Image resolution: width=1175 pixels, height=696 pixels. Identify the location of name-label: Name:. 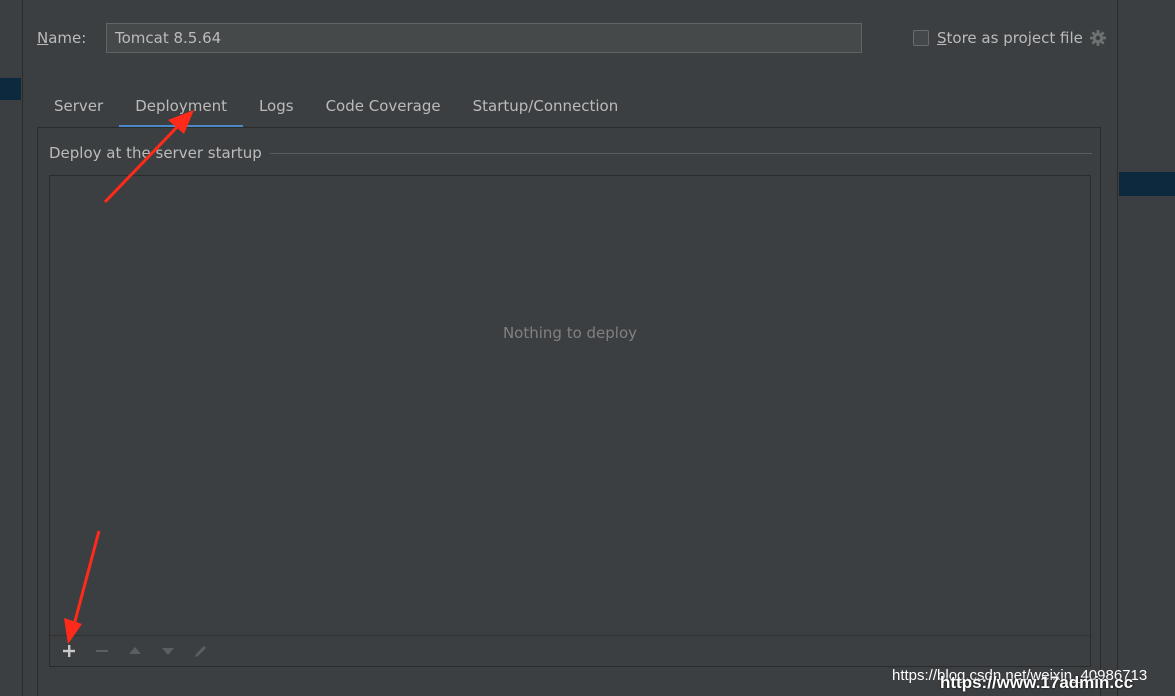
(62, 38).